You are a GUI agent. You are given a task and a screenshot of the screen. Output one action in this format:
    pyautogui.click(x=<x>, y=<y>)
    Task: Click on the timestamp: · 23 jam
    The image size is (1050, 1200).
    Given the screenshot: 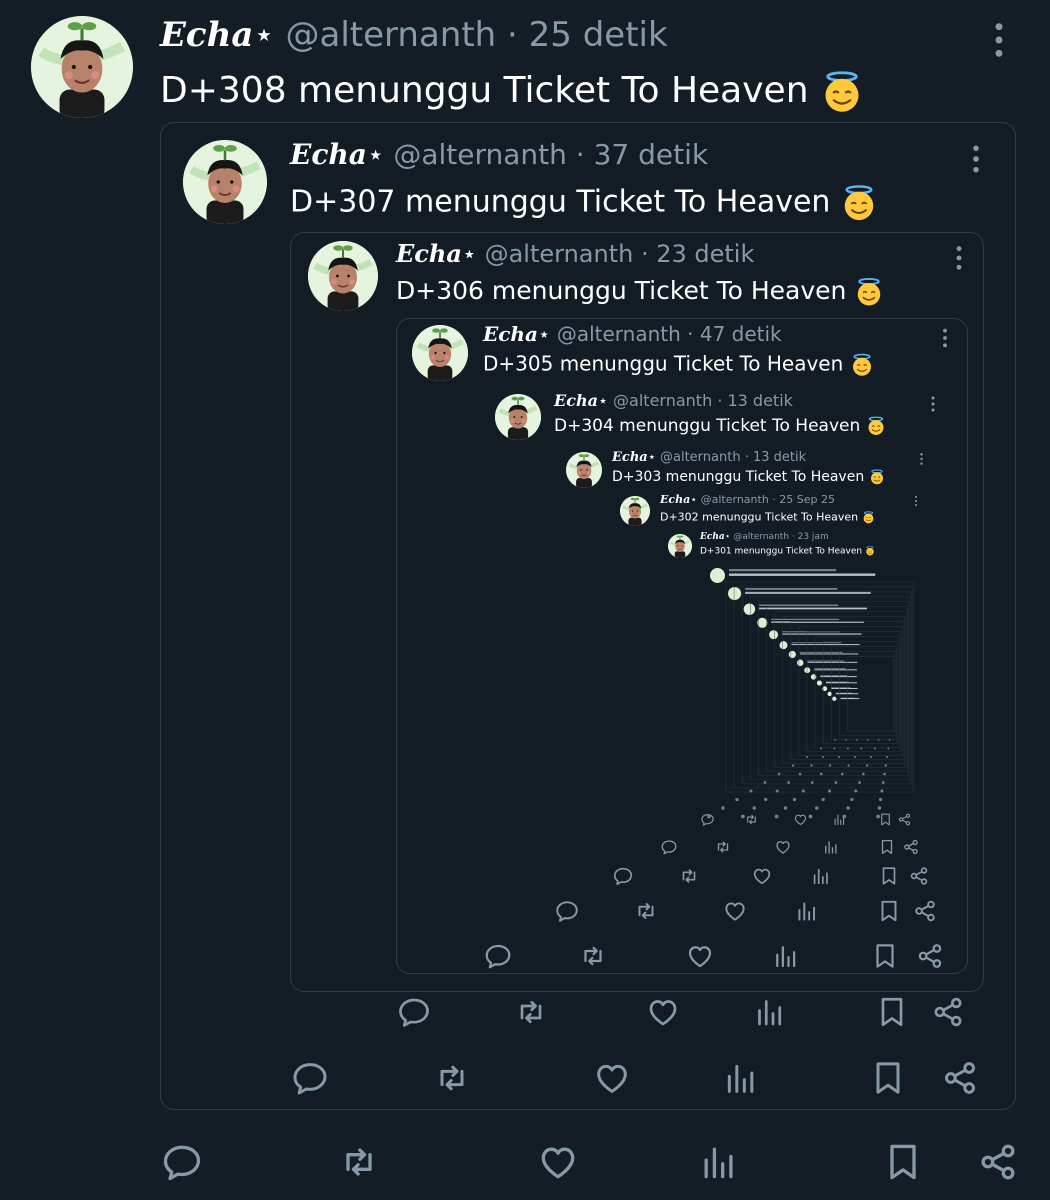 What is the action you would take?
    pyautogui.click(x=810, y=537)
    